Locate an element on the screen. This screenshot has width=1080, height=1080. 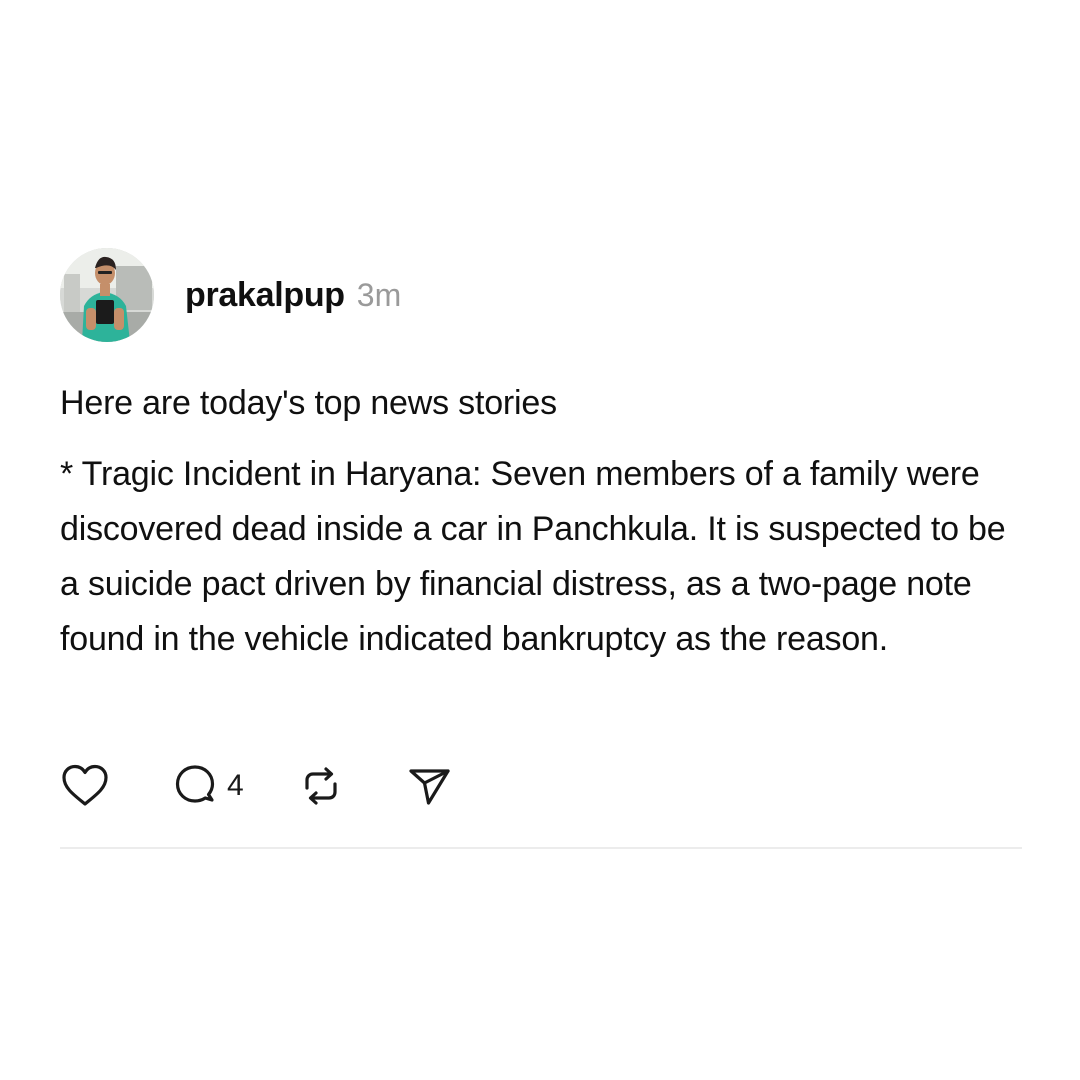
send-icon is located at coordinates (429, 787).